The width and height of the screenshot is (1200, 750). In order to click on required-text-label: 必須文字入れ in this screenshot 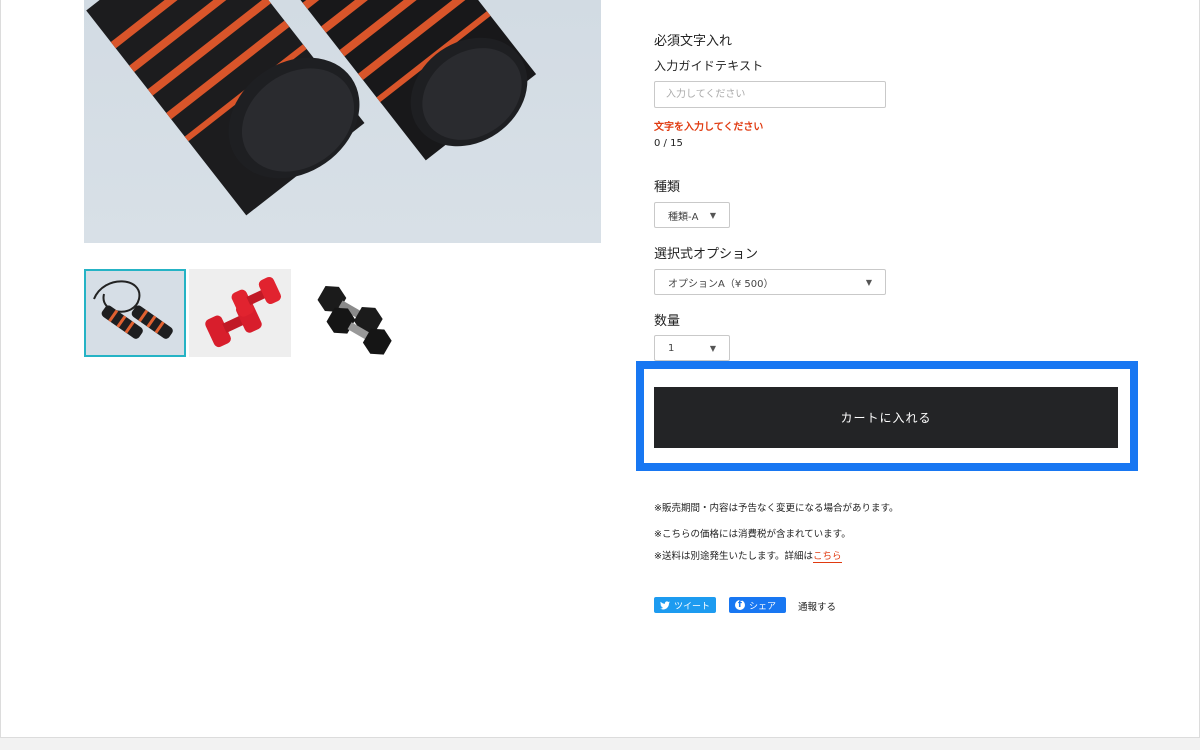, I will do `click(693, 41)`.